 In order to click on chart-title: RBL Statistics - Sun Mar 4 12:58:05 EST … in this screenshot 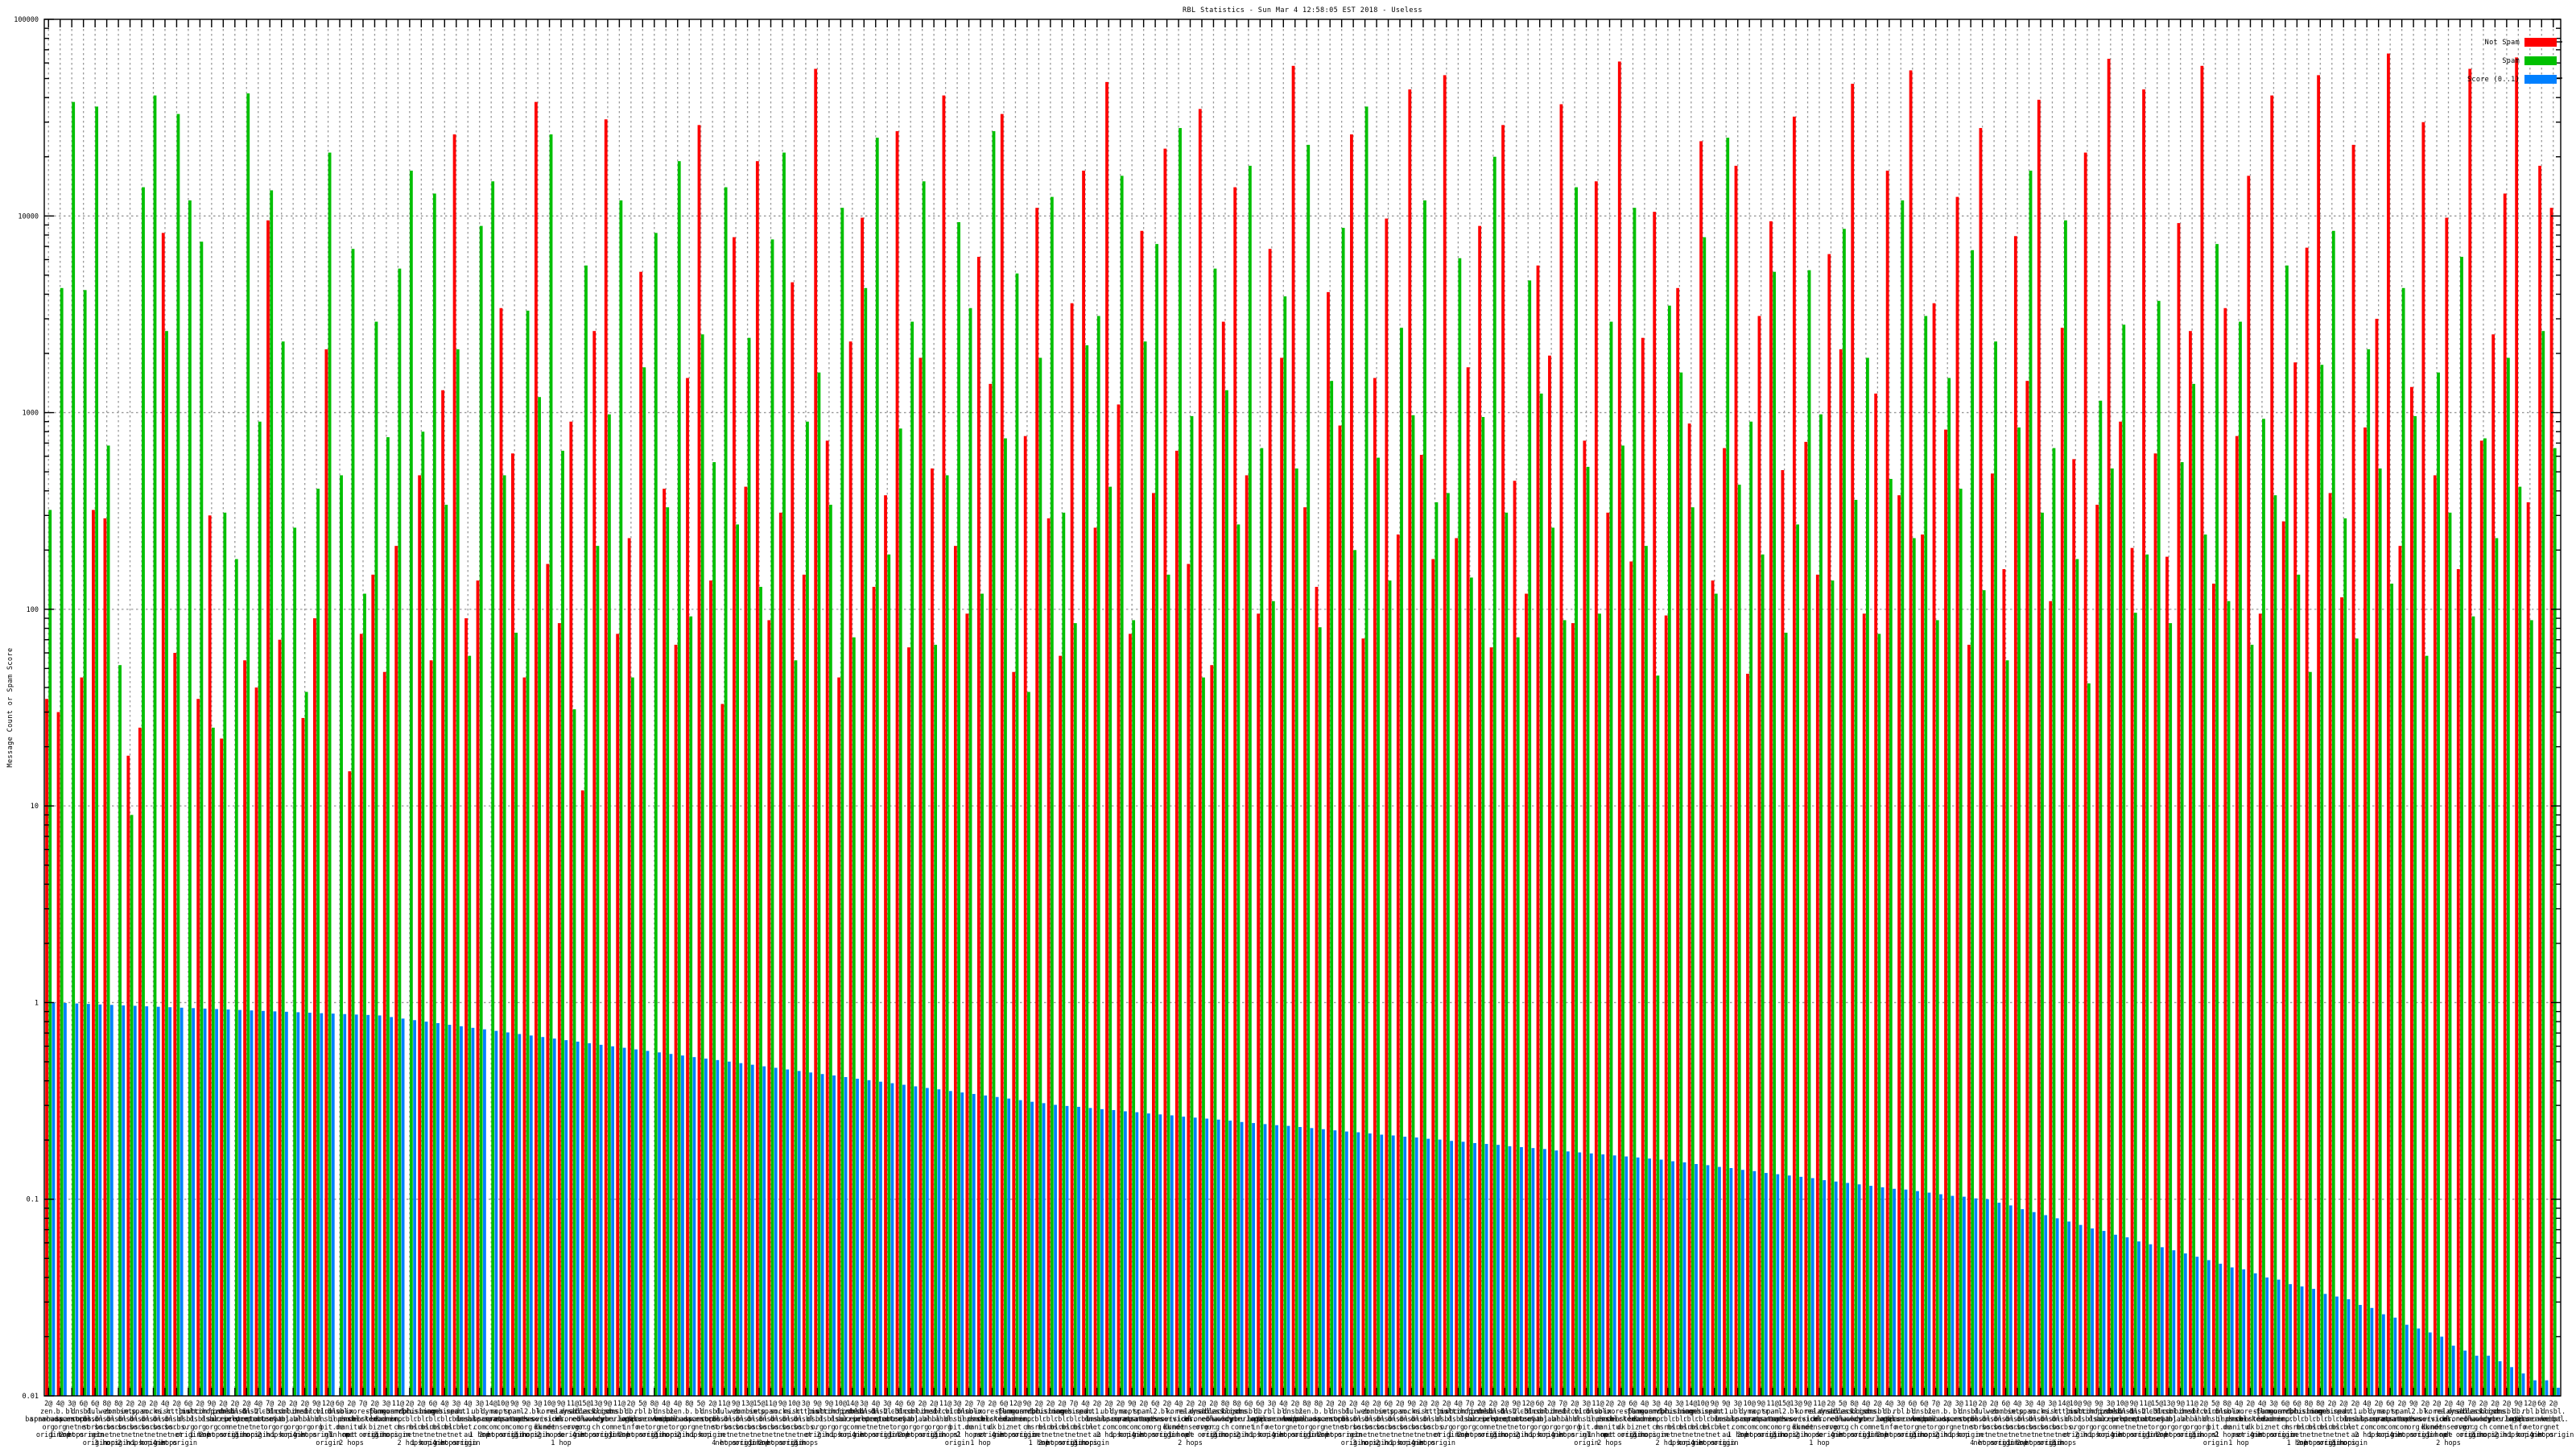, I will do `click(1302, 10)`.